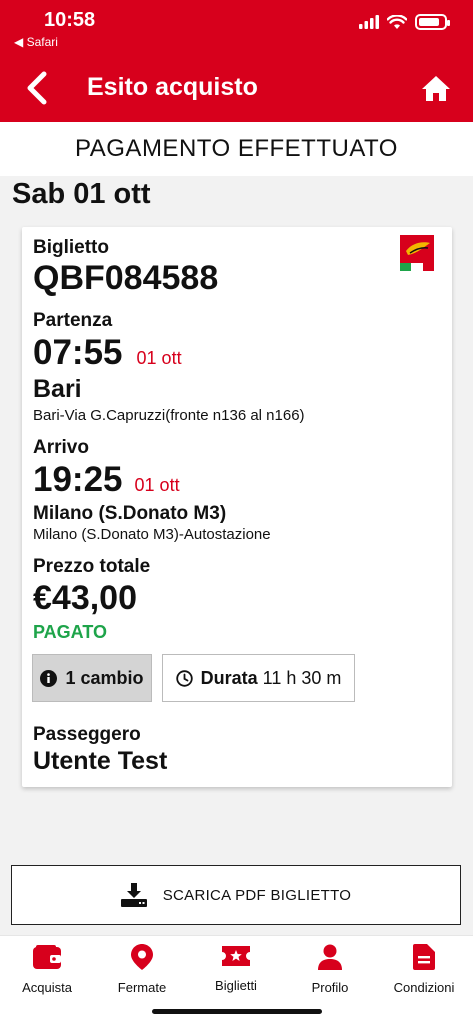  I want to click on price-label: Prezzo totale, so click(92, 566).